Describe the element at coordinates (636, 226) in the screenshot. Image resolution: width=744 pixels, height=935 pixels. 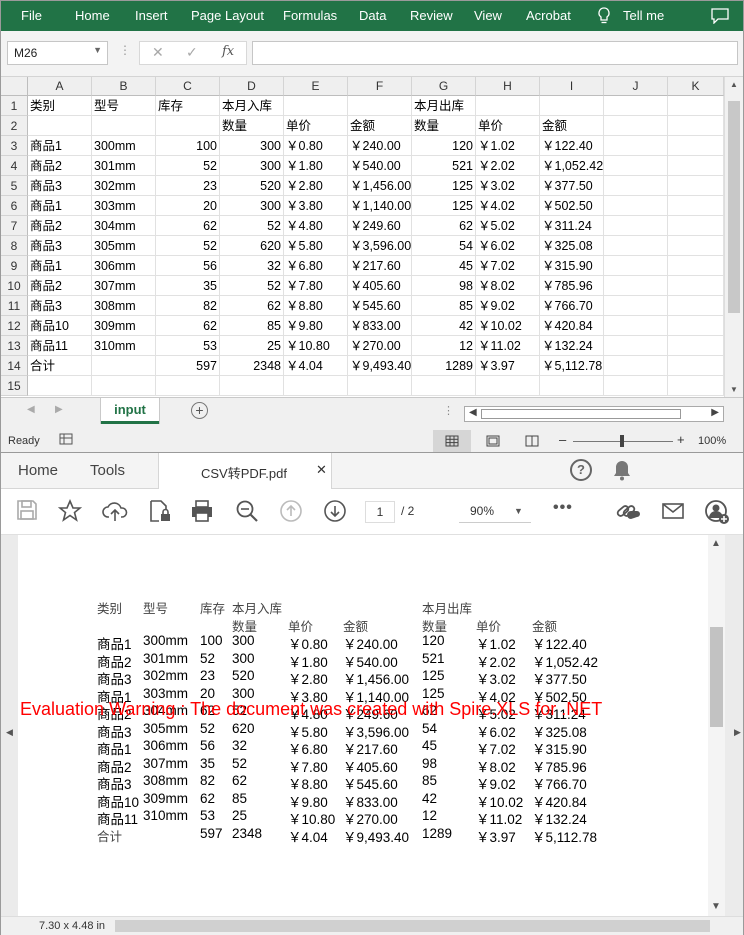
I see `cell-j7` at that location.